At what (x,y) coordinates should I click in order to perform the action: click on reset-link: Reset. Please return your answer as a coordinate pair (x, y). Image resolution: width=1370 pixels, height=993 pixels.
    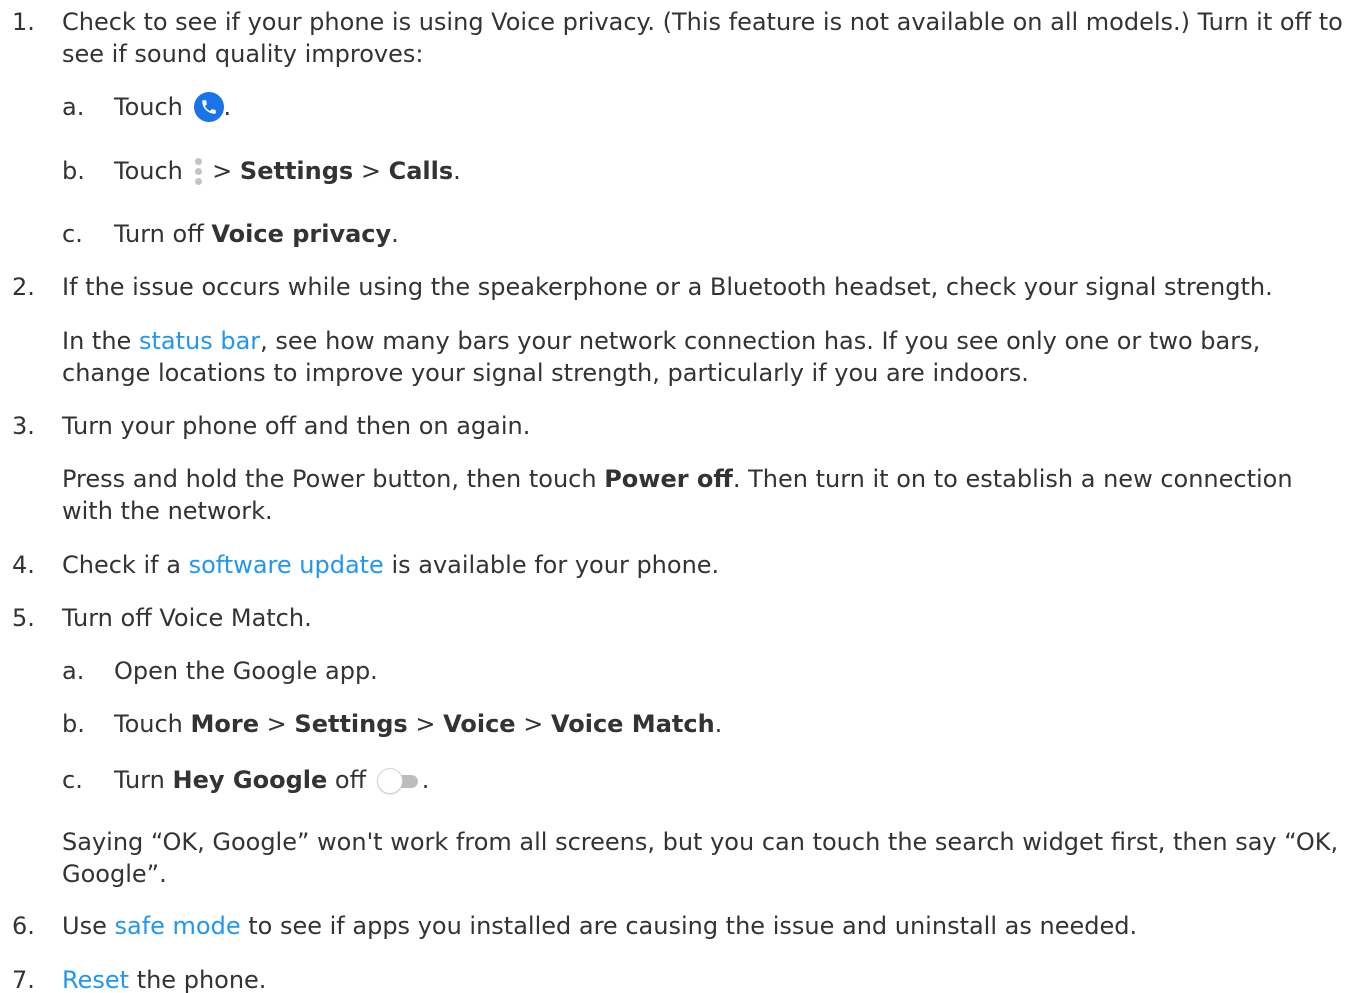
    Looking at the image, I should click on (95, 979).